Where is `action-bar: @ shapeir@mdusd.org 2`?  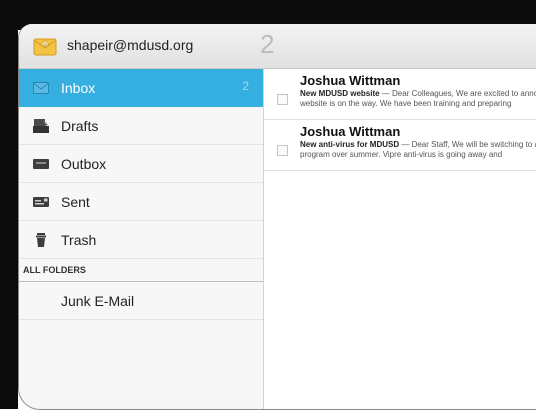 action-bar: @ shapeir@mdusd.org 2 is located at coordinates (277, 46).